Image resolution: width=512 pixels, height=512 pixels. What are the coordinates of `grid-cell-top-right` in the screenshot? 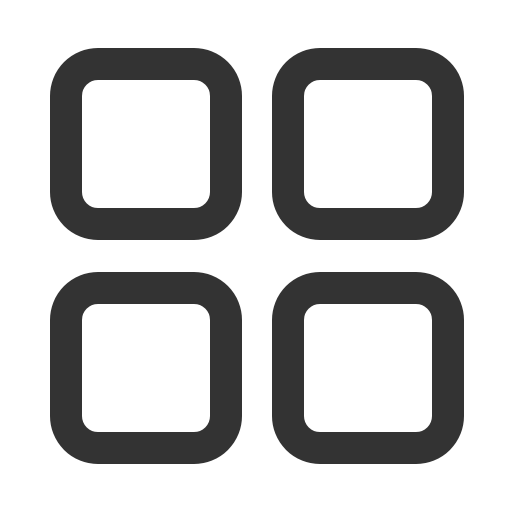 It's located at (368, 144).